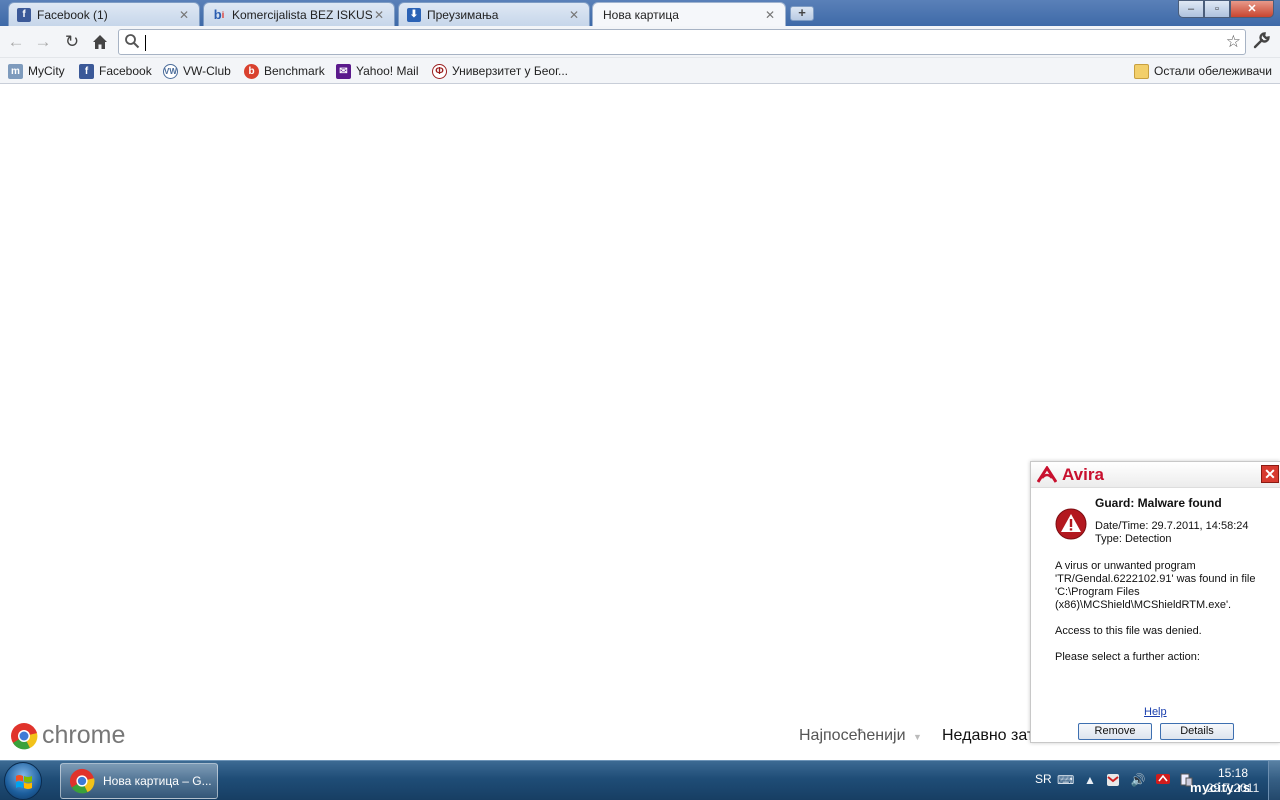 Image resolution: width=1280 pixels, height=800 pixels. Describe the element at coordinates (1191, 9) in the screenshot. I see `minimize-button: –` at that location.